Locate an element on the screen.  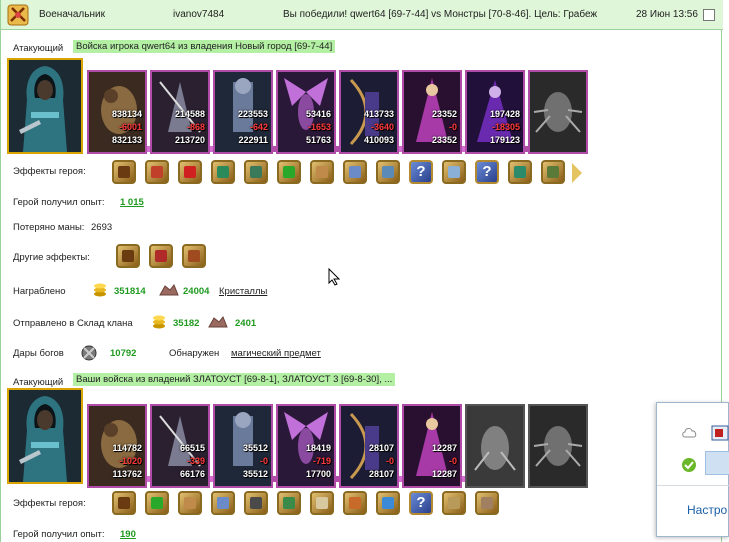
unit-card: 23352 -0 23352 is located at coordinates (432, 112).